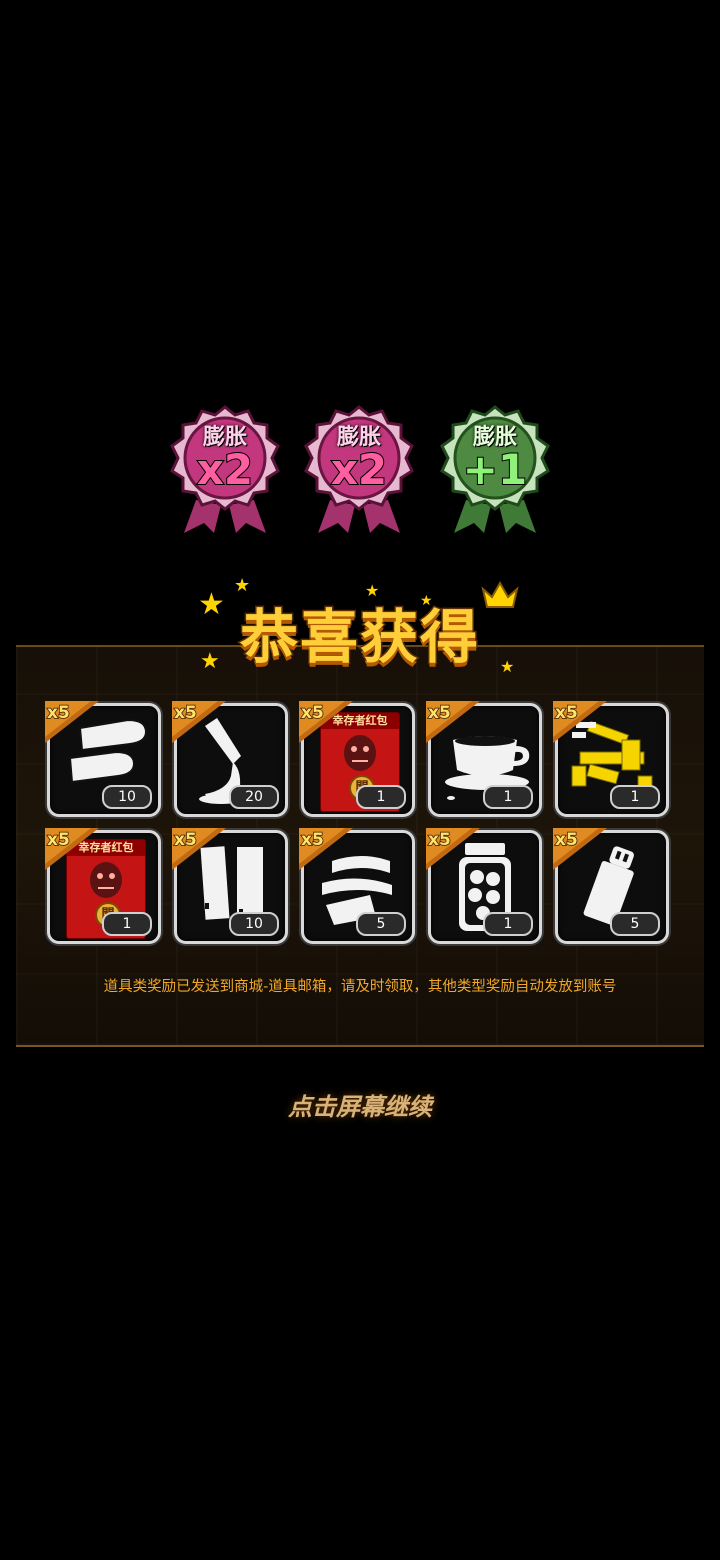  I want to click on reward-item-jar: x5 1, so click(484, 886).